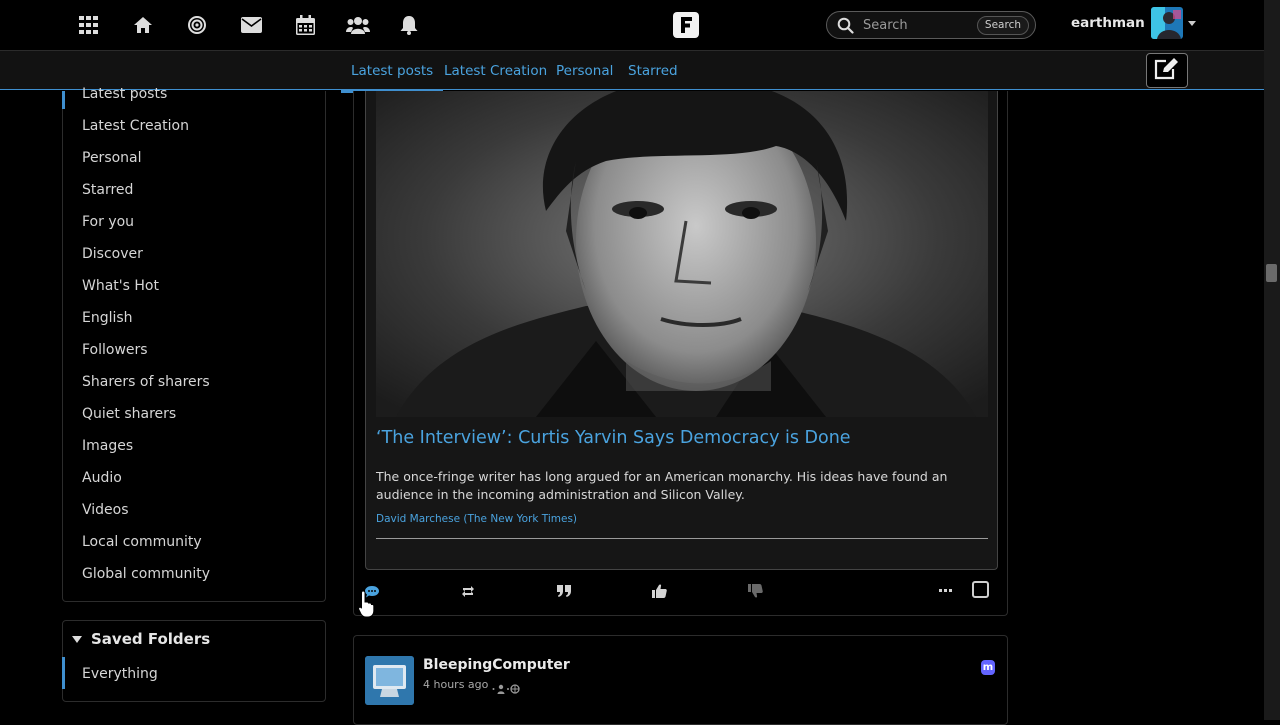 Image resolution: width=1280 pixels, height=725 pixels. What do you see at coordinates (150, 639) in the screenshot?
I see `saved-folders-heading: Saved Folders` at bounding box center [150, 639].